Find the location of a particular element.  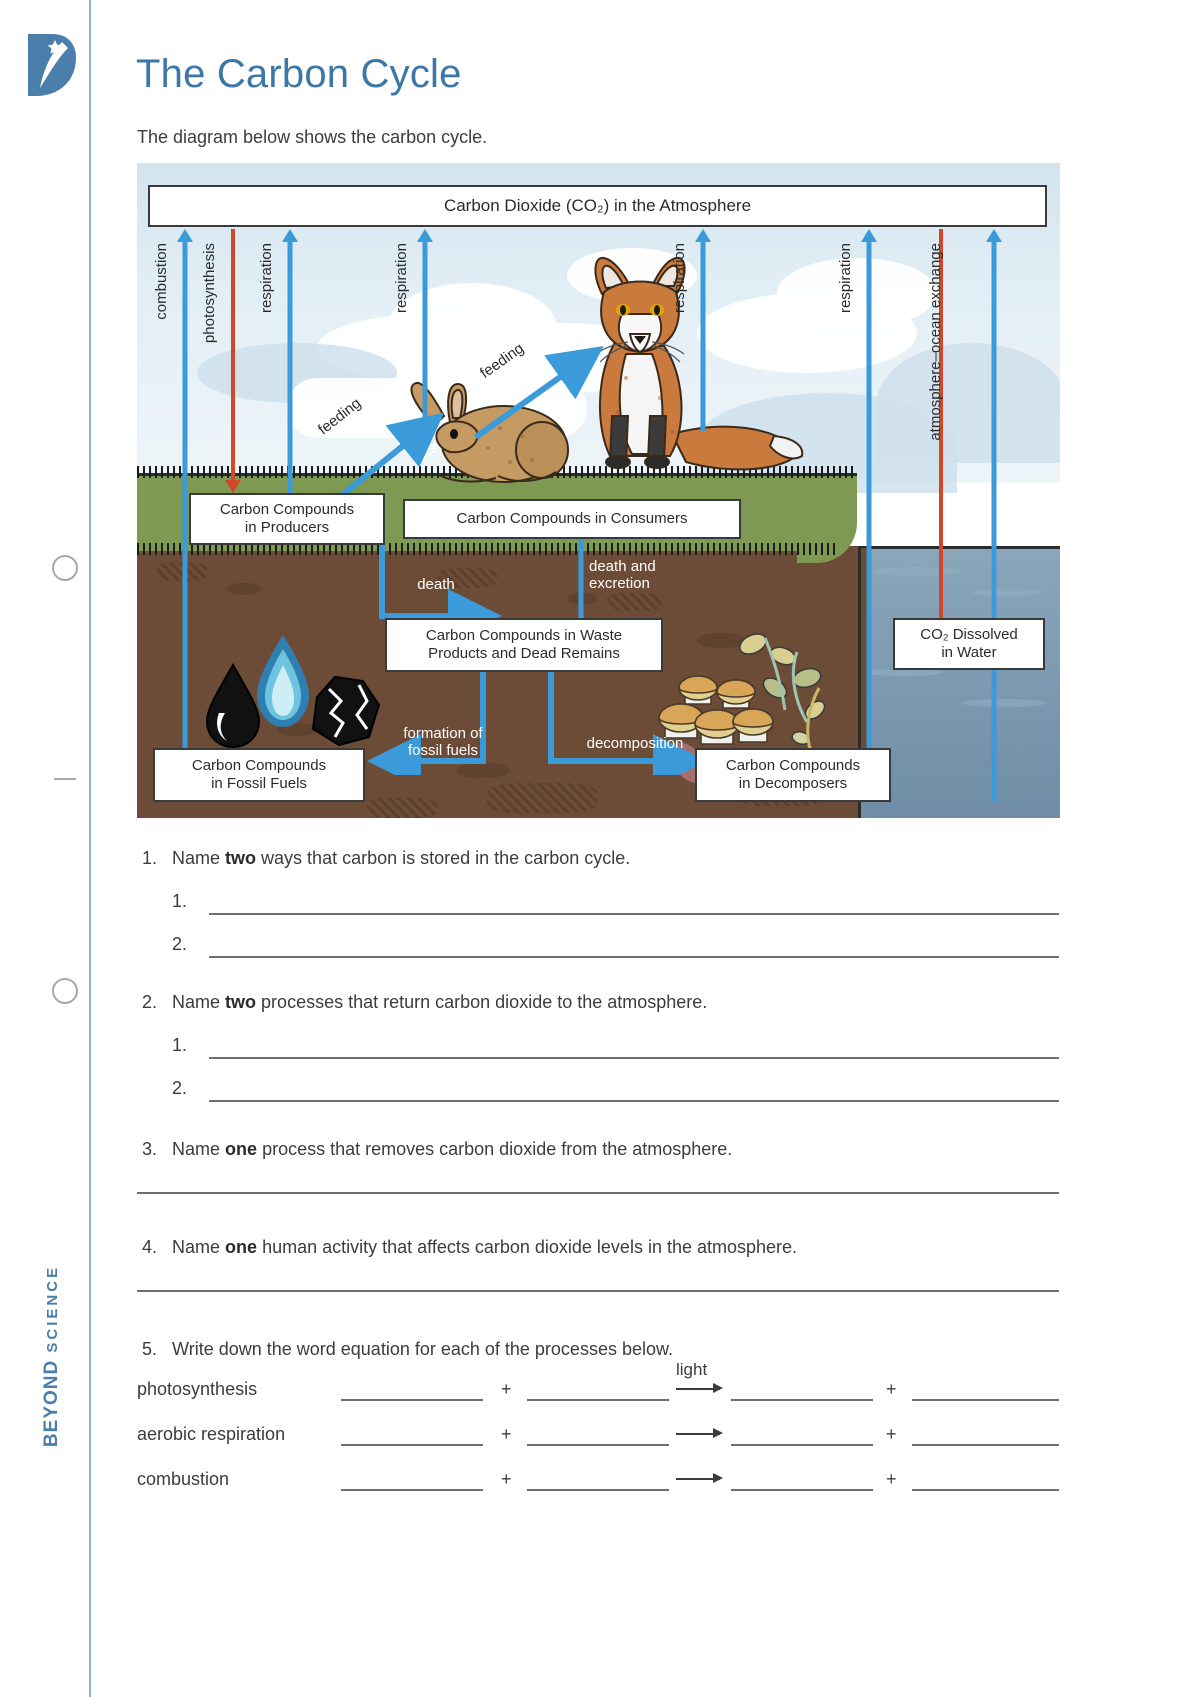

arrow-label-combustion: combustion is located at coordinates (161, 281).